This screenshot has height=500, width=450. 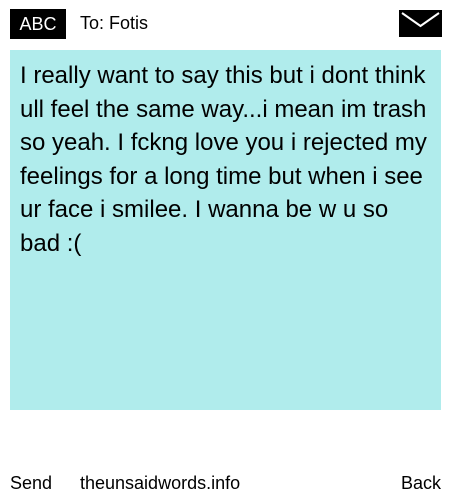 What do you see at coordinates (38, 24) in the screenshot?
I see `input-mode-badge: ABC` at bounding box center [38, 24].